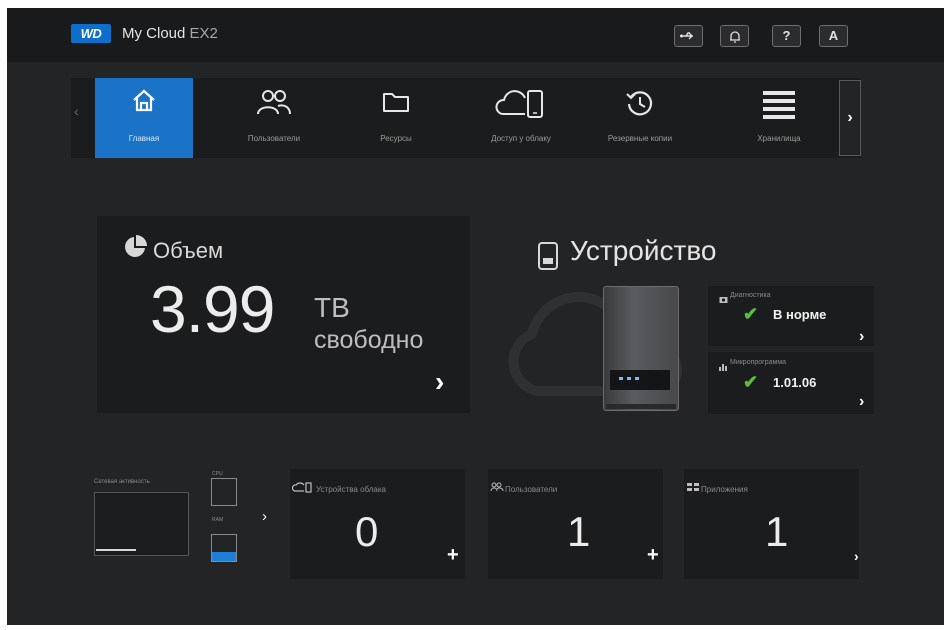  I want to click on apps-icon, so click(693, 488).